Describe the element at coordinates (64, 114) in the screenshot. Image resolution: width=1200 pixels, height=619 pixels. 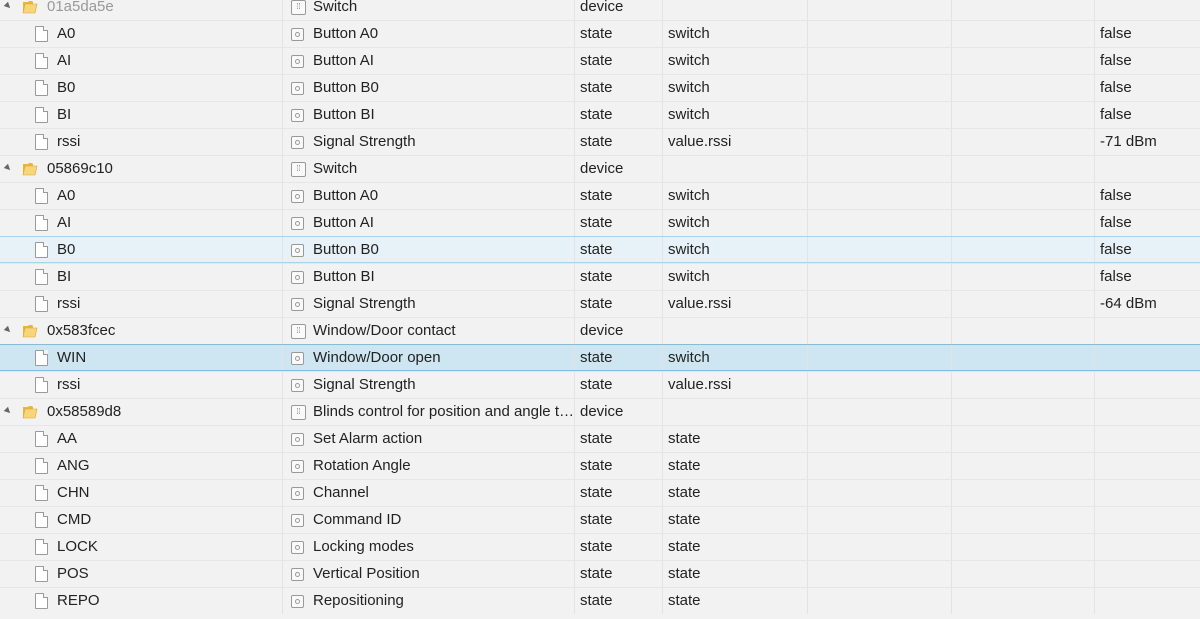
I see `object-id: BI` at that location.